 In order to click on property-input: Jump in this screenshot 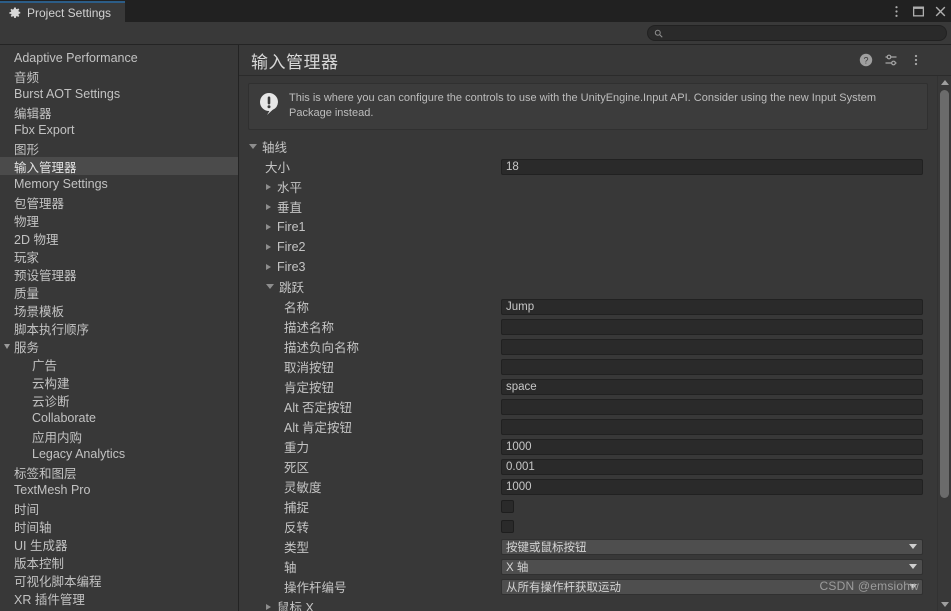, I will do `click(712, 306)`.